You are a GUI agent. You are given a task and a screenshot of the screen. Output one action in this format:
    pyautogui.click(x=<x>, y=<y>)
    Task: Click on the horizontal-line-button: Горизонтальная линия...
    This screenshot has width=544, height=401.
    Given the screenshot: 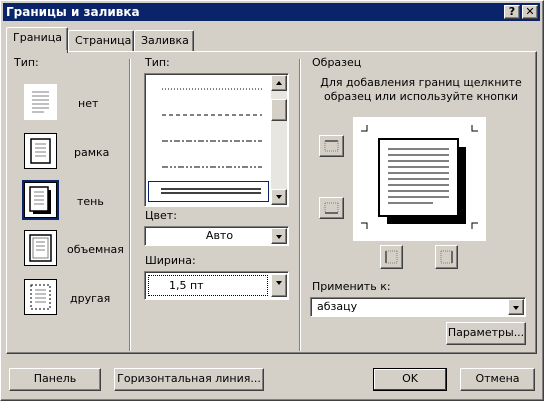 What is the action you would take?
    pyautogui.click(x=189, y=379)
    